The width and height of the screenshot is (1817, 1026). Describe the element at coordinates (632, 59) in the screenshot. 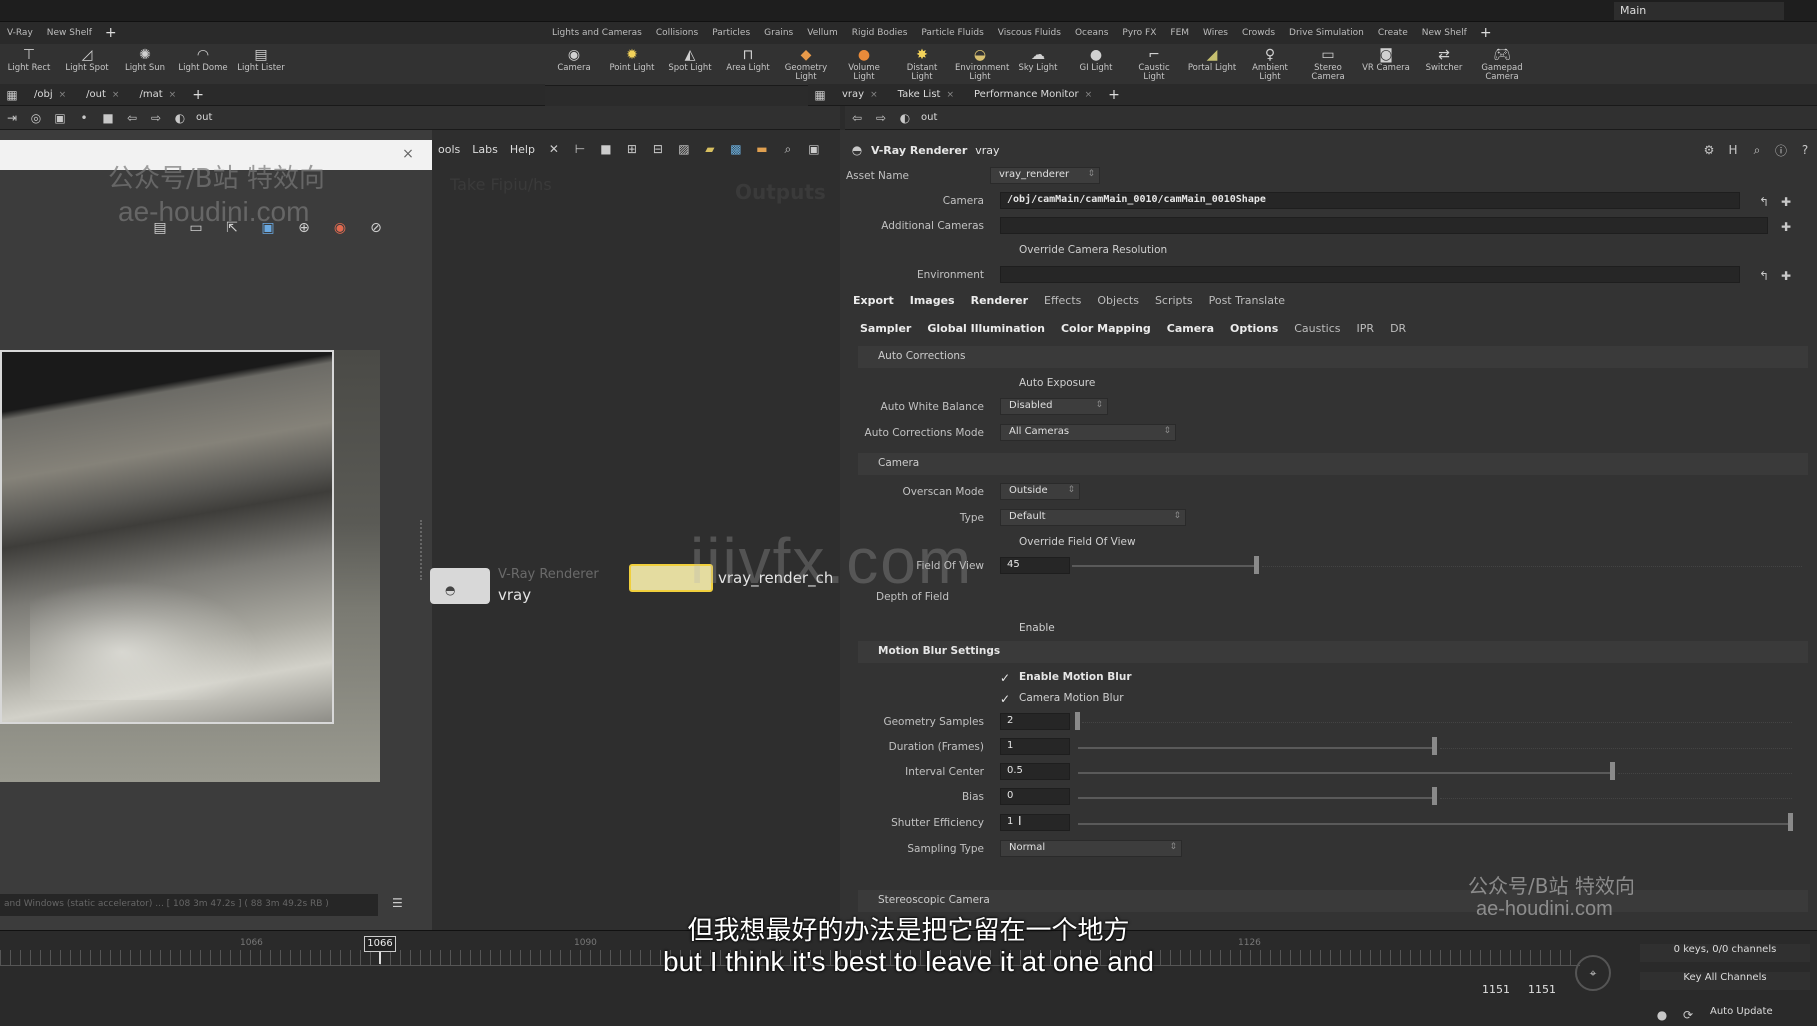

I see `tool-point-light: ✹ Point Light` at that location.